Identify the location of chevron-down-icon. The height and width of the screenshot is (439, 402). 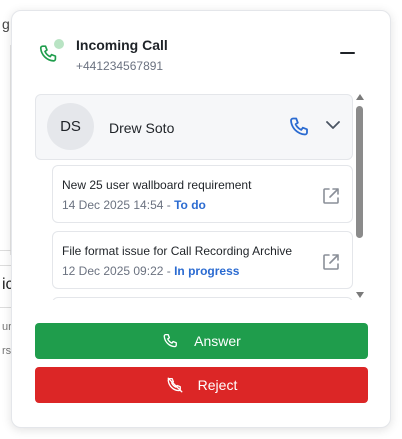
(333, 125).